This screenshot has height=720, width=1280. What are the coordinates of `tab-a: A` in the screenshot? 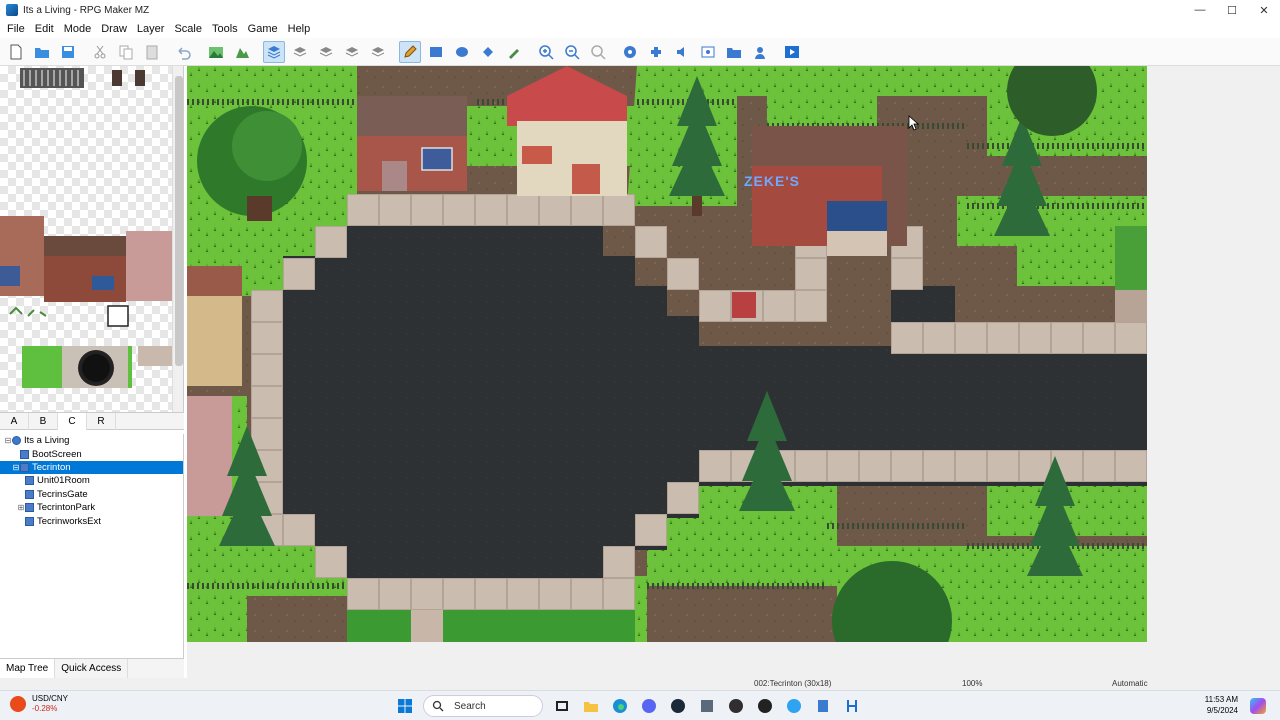 It's located at (14, 421).